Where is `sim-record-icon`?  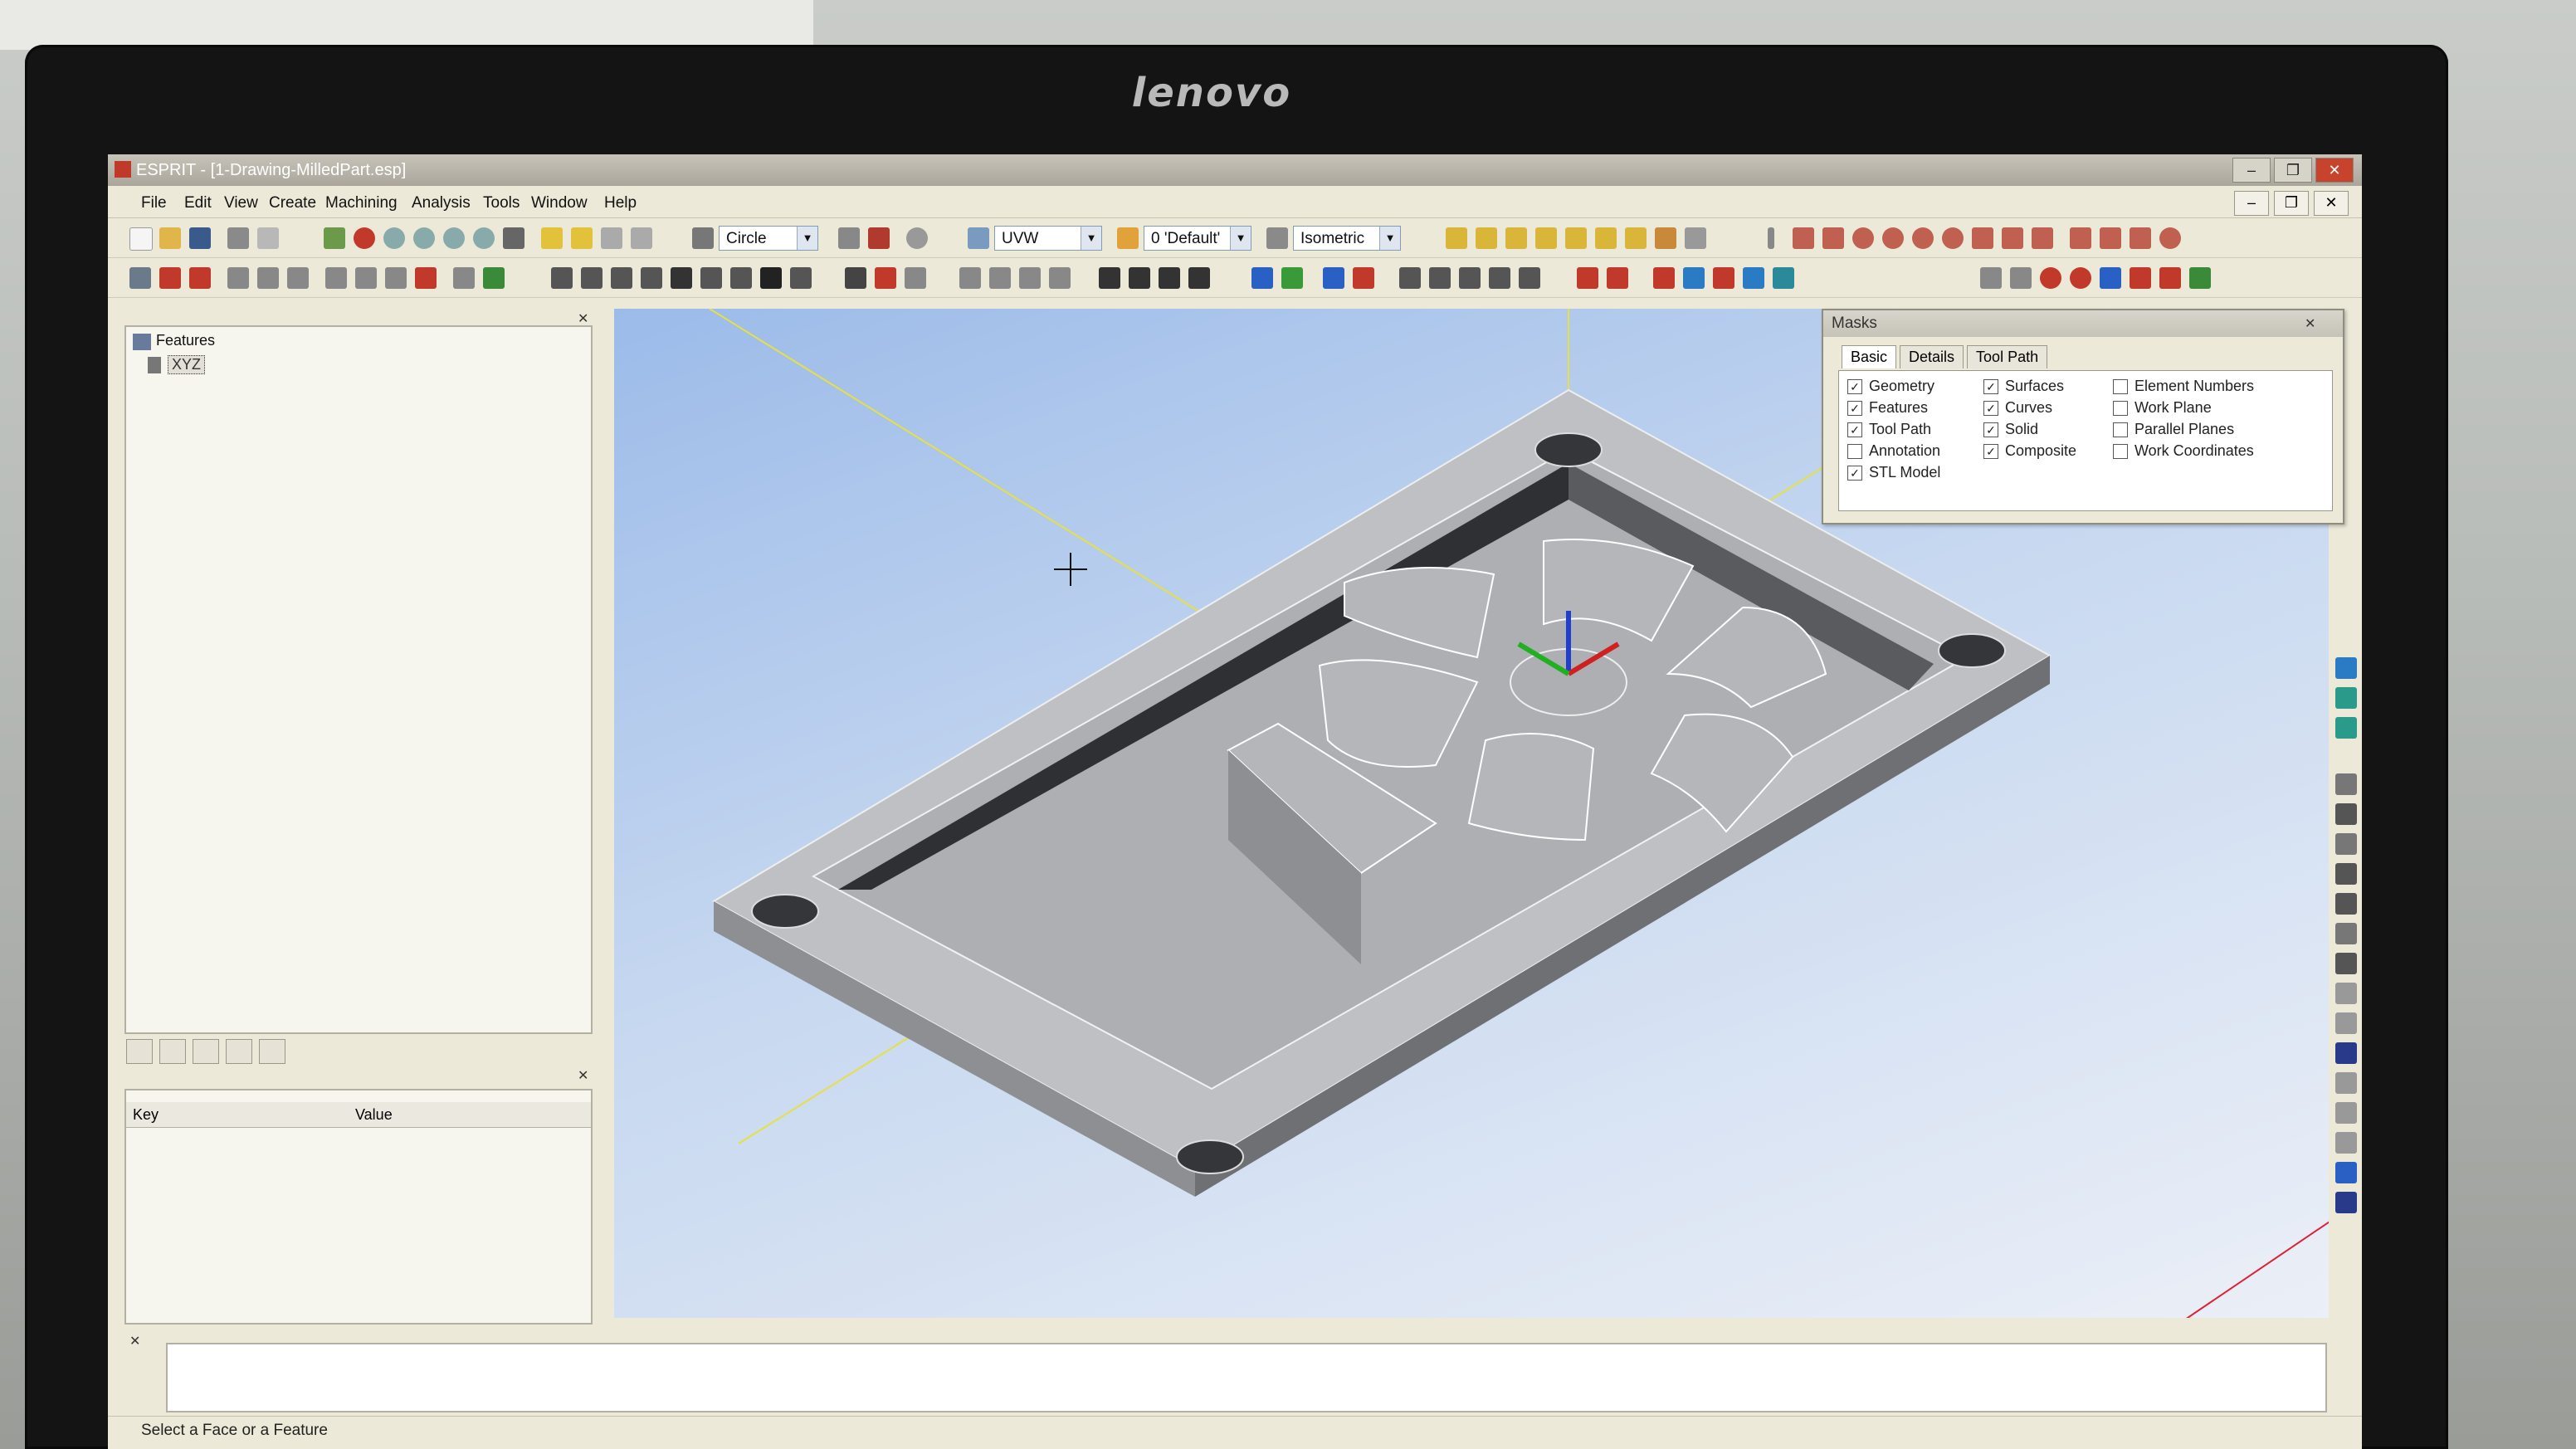 sim-record-icon is located at coordinates (771, 278).